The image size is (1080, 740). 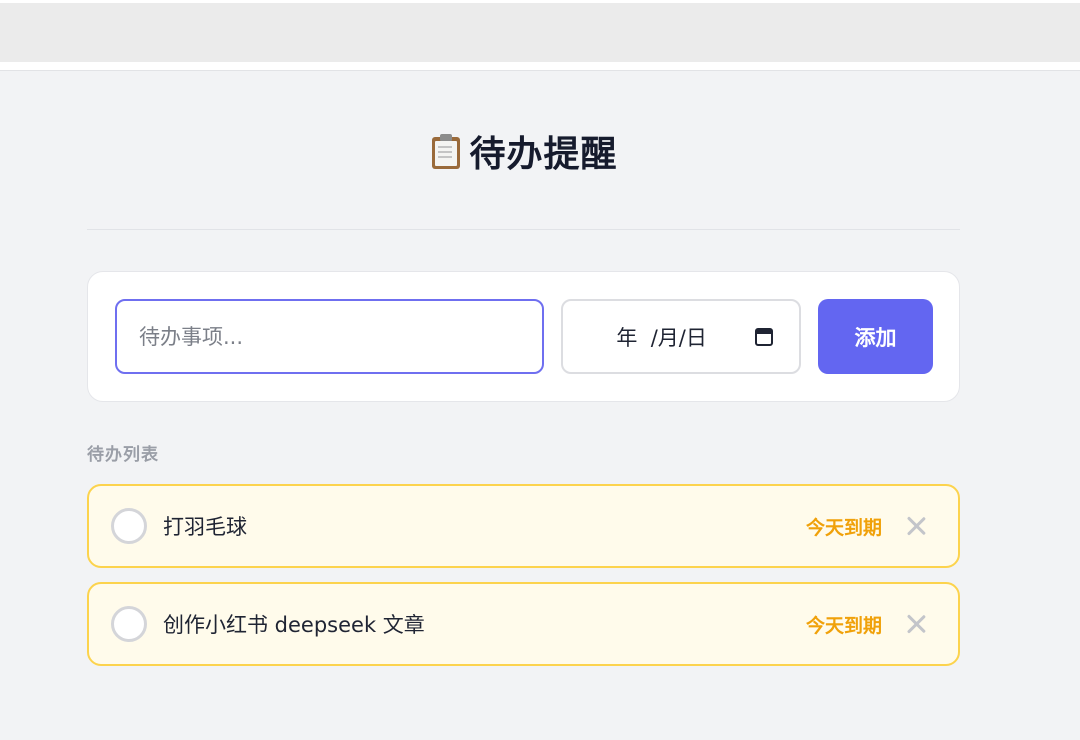 I want to click on browser-top-divider, so click(x=540, y=66).